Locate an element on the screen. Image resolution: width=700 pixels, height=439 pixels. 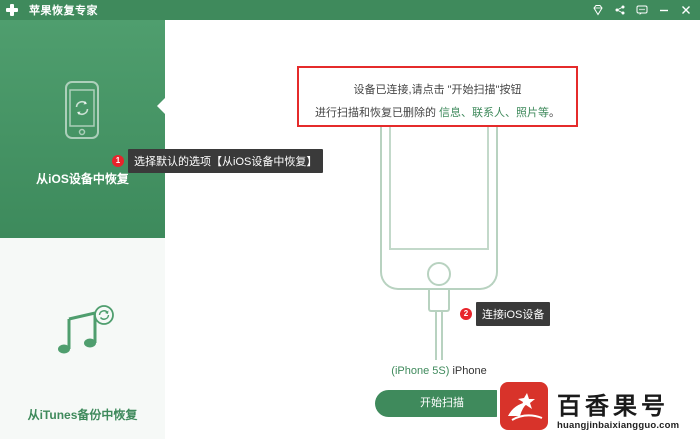
callout-number-badge: 1 is located at coordinates (118, 161).